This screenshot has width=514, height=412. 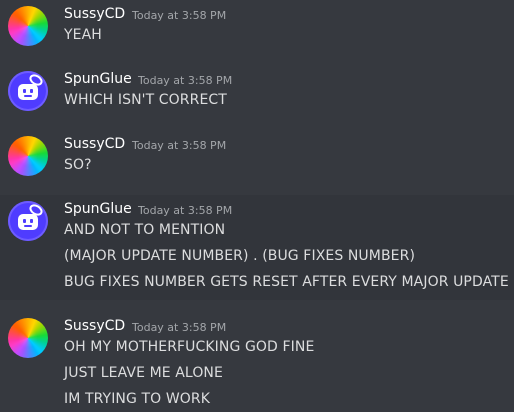 I want to click on message-text: SO?, so click(x=78, y=165).